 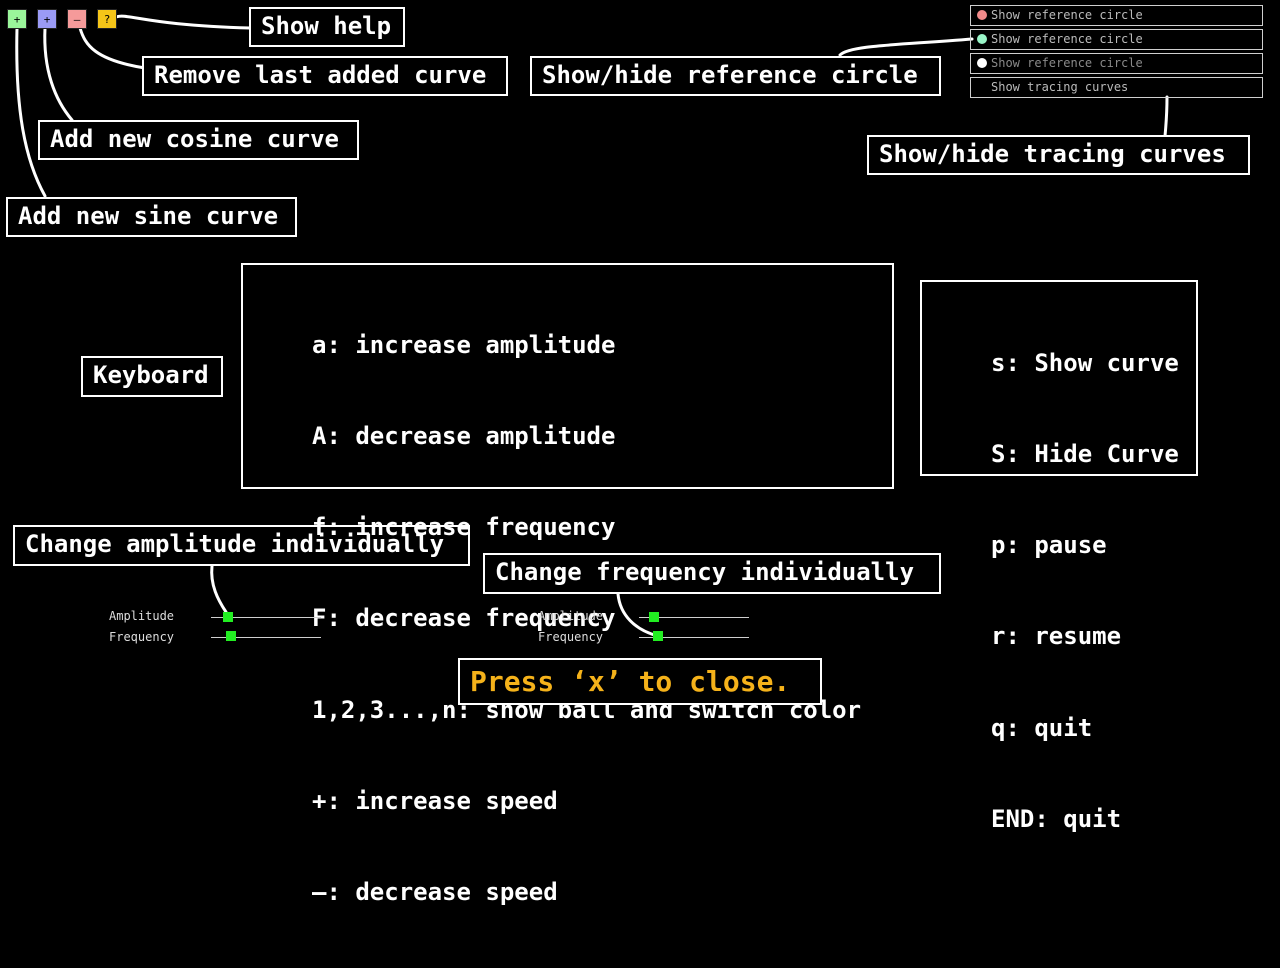 I want to click on shortcut-item: q: quit, so click(x=1042, y=727).